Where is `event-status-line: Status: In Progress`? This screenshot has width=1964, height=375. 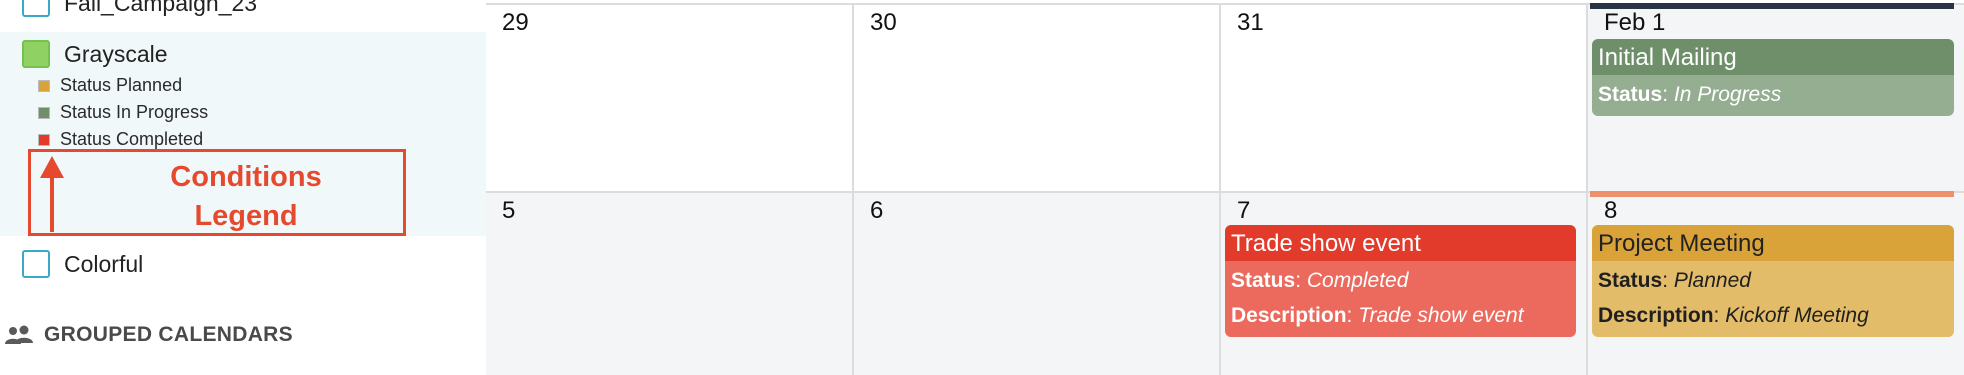 event-status-line: Status: In Progress is located at coordinates (1690, 94).